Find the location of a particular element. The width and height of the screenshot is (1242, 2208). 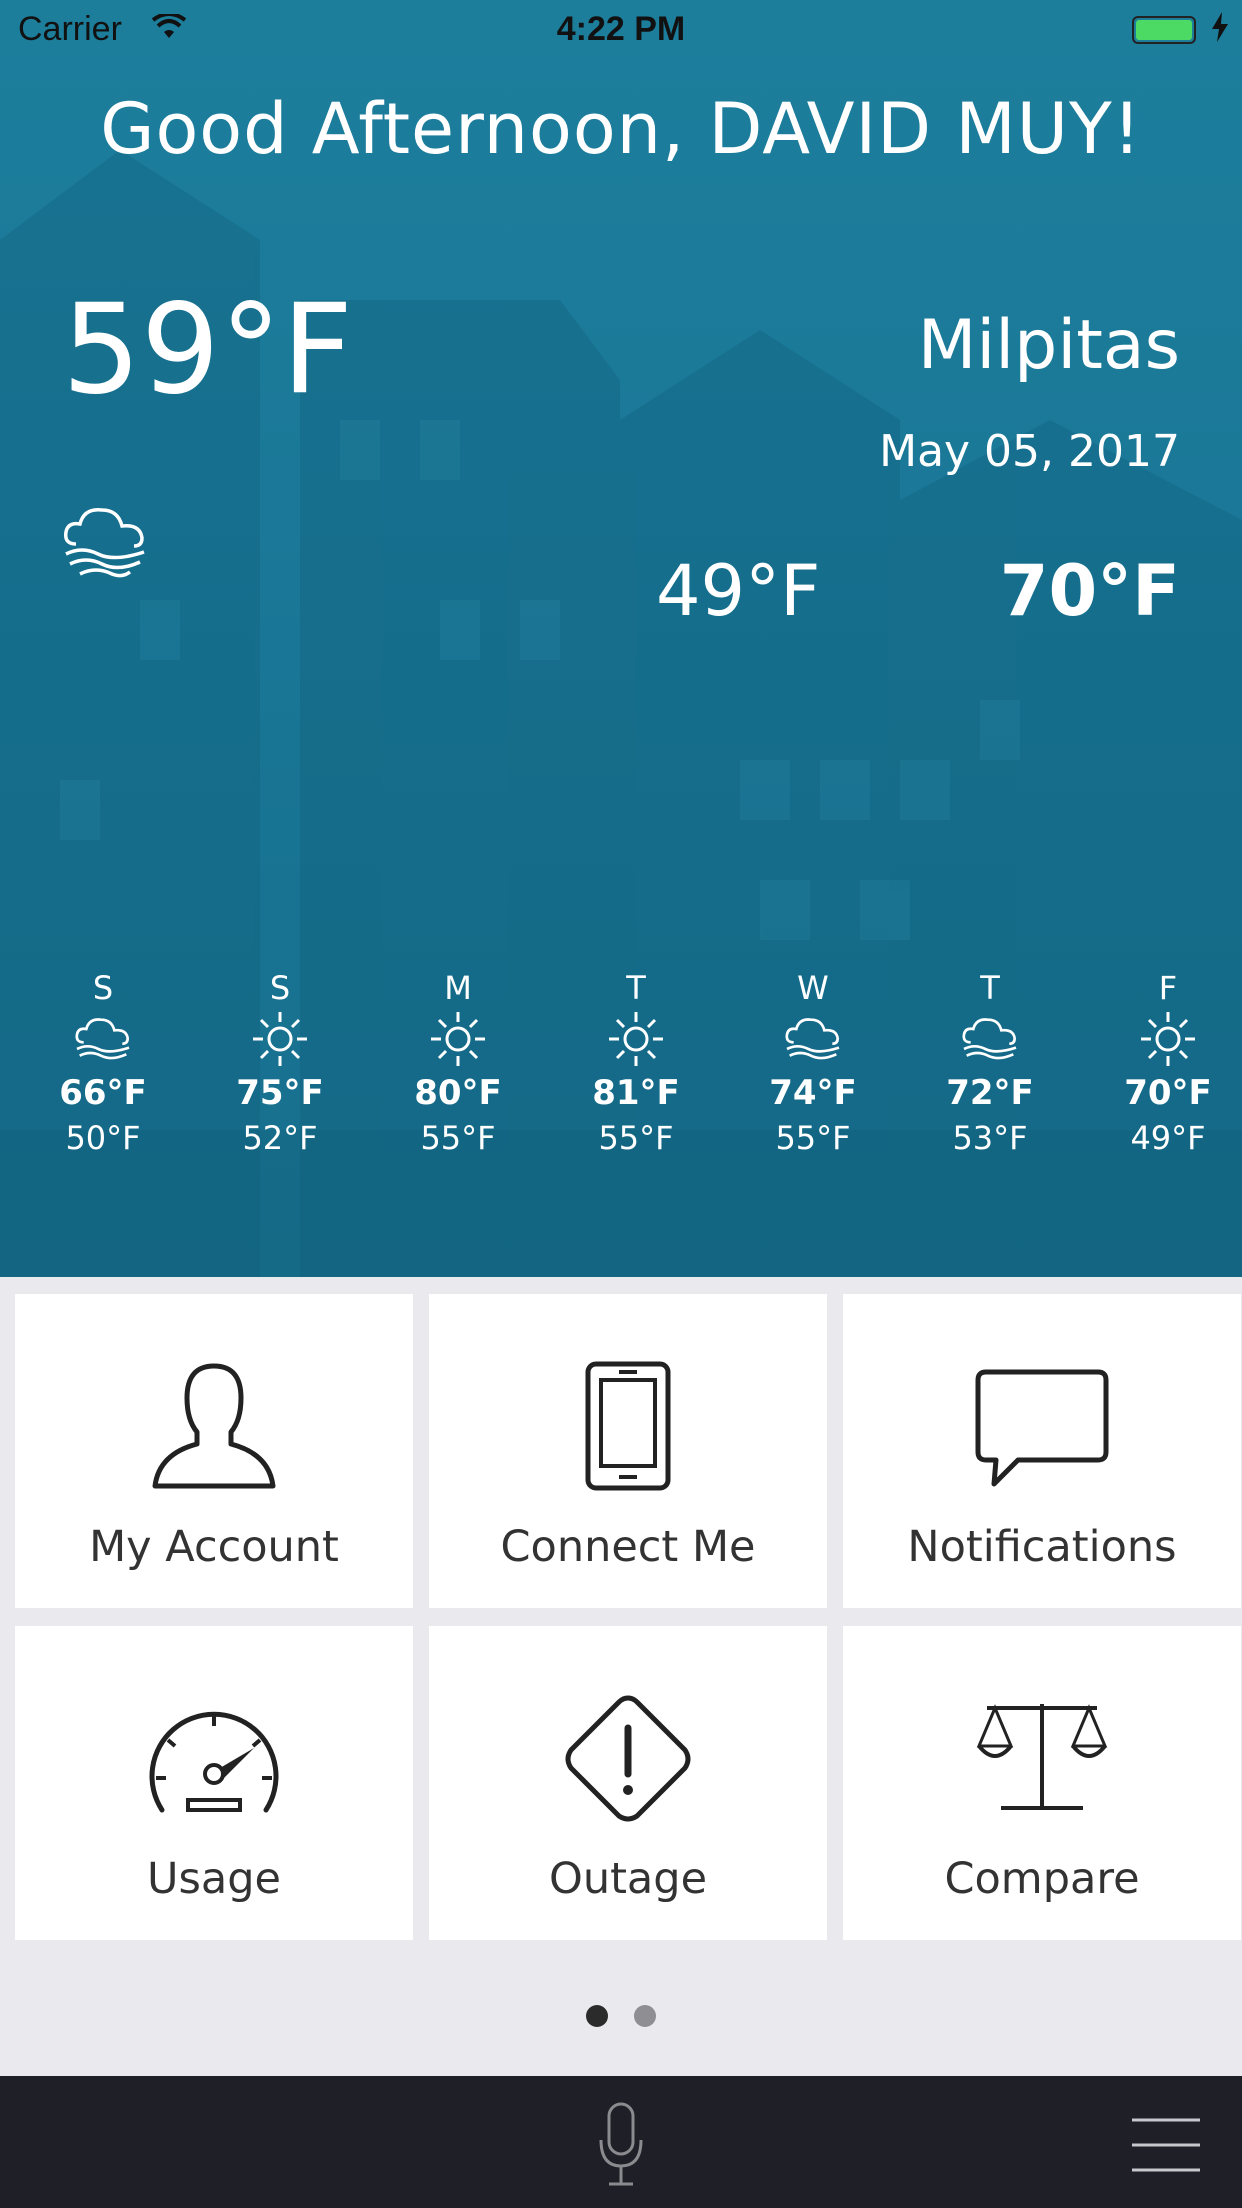

page-dot-active is located at coordinates (597, 2016).